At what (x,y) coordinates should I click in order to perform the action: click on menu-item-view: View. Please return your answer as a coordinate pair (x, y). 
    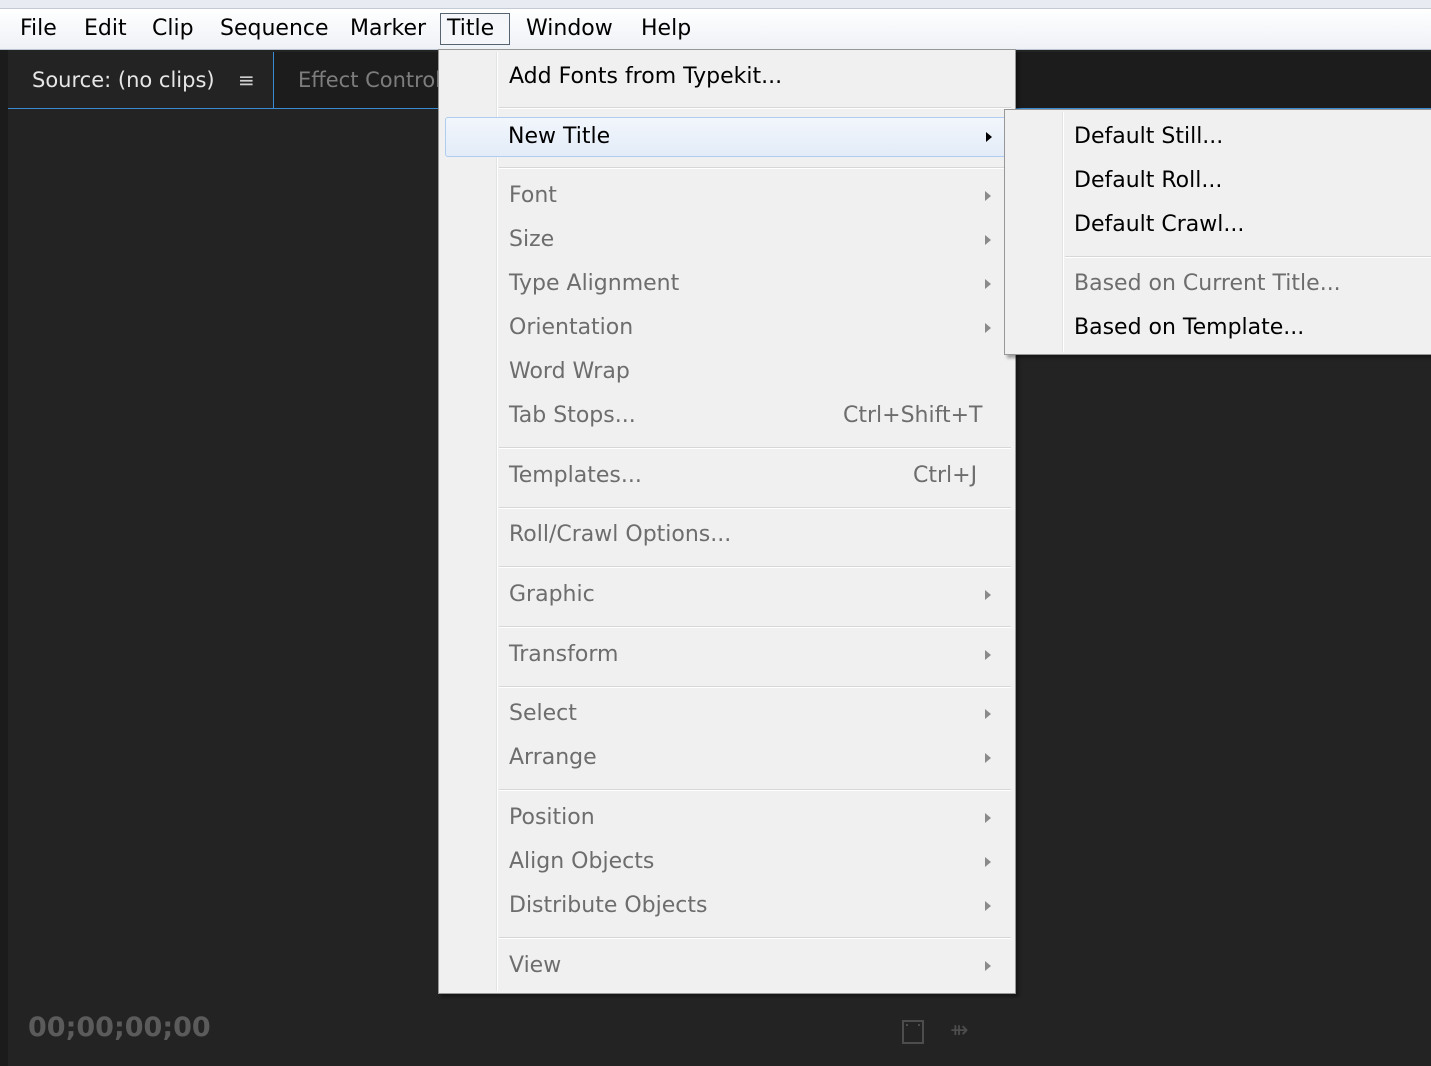
    Looking at the image, I should click on (727, 966).